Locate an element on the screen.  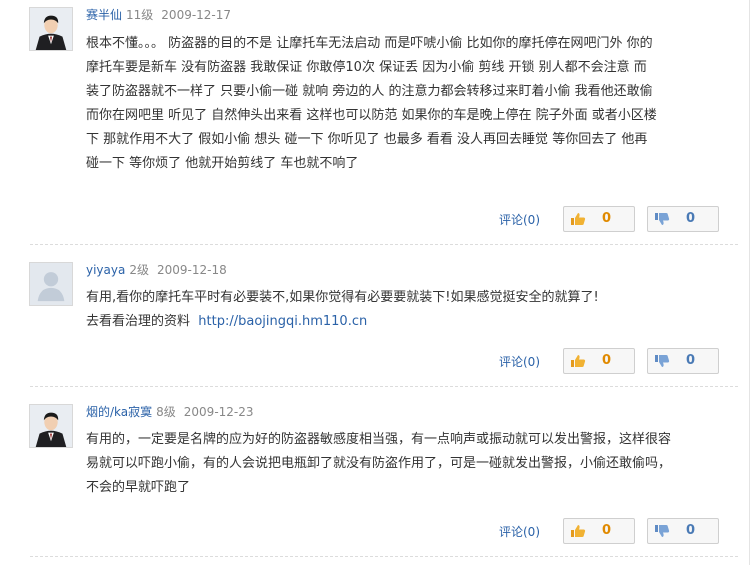
post-meta: 赛半仙 11级 2009-12-17 is located at coordinates (158, 15).